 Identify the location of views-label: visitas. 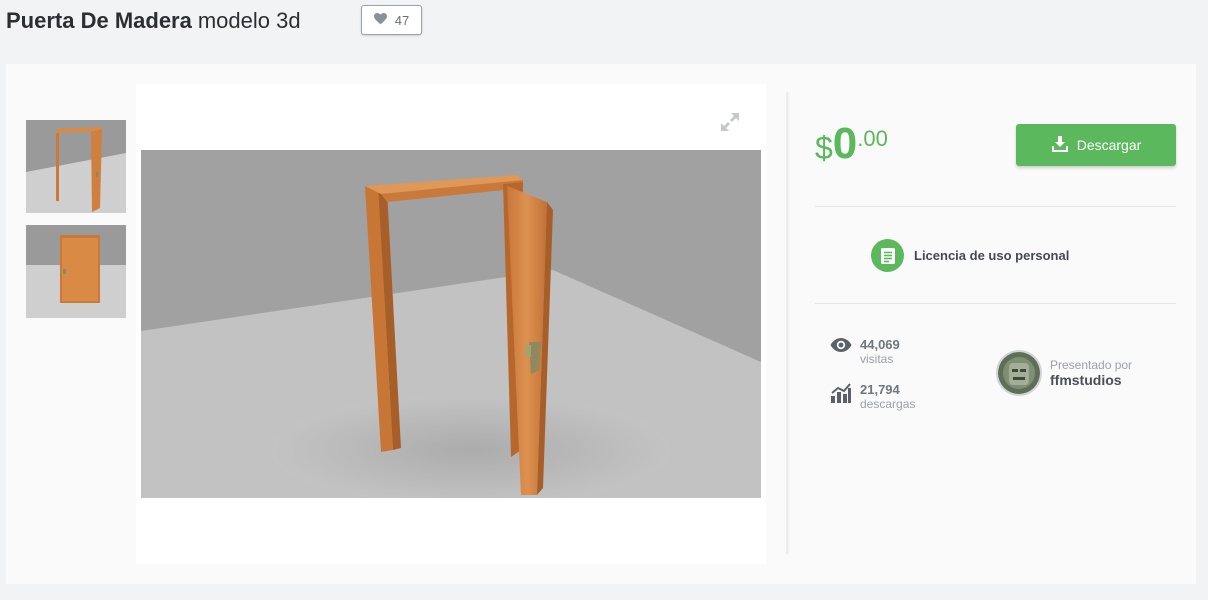
(877, 359).